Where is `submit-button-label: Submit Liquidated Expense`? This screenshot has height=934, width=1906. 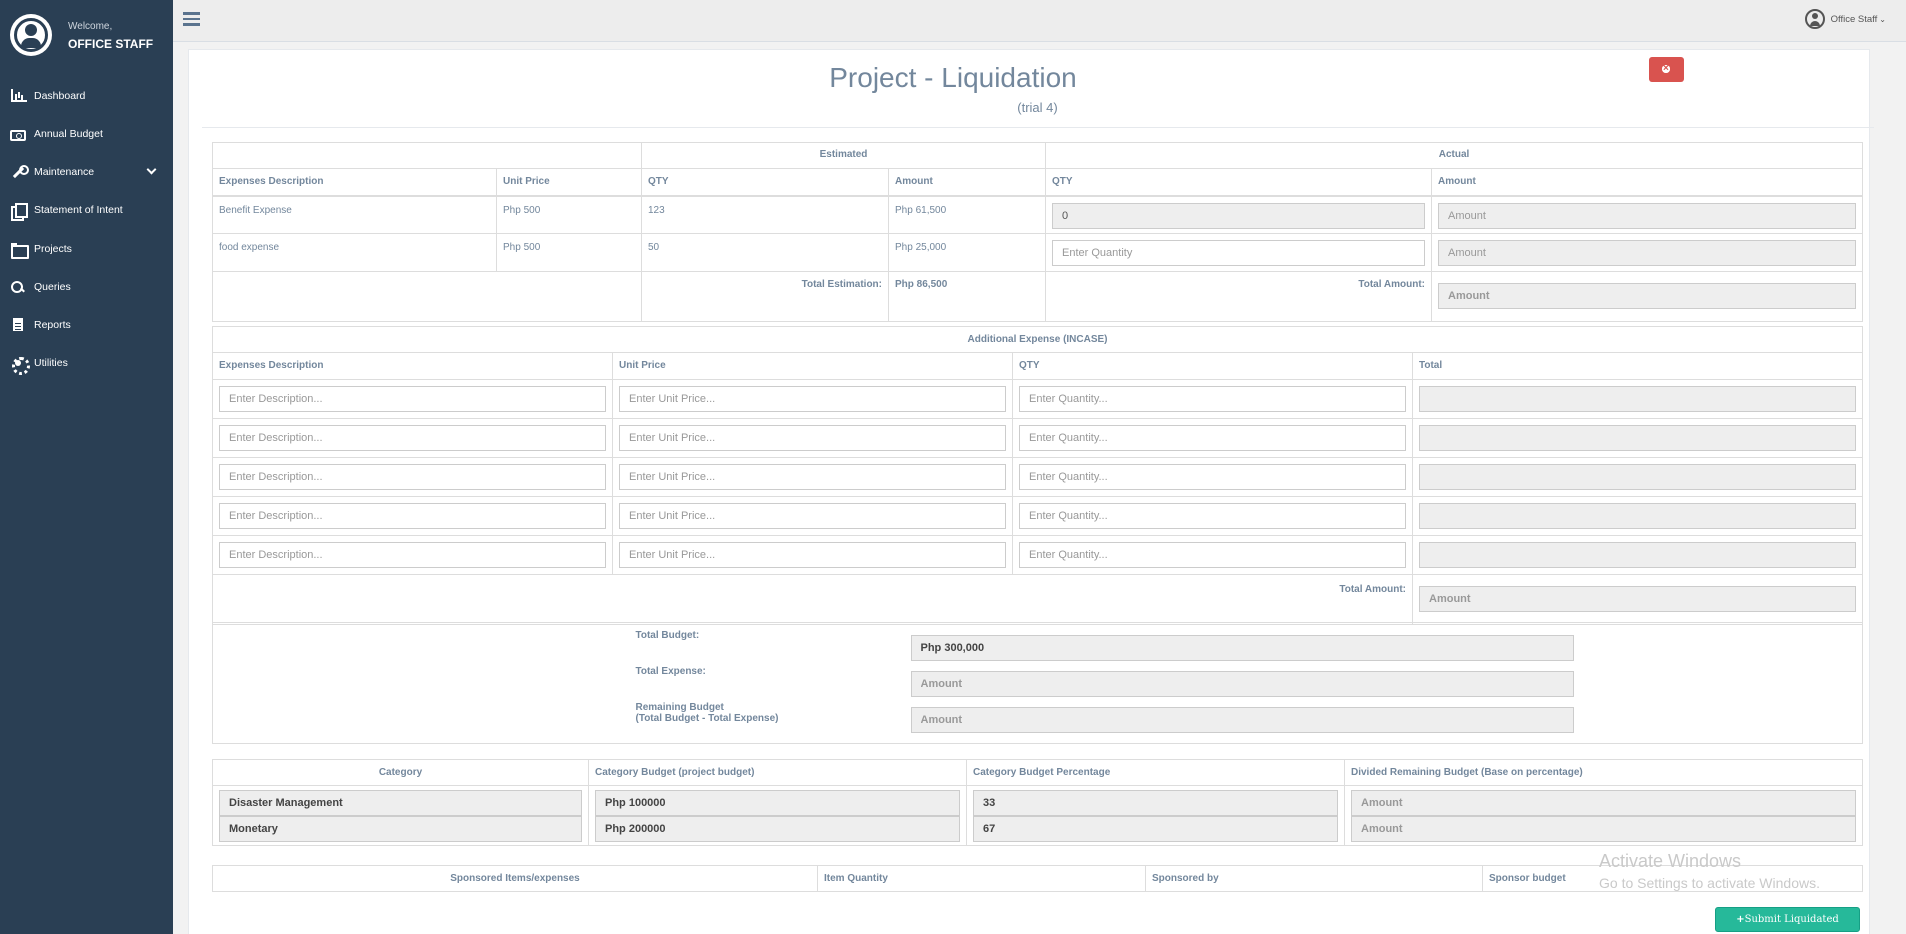 submit-button-label: Submit Liquidated Expense is located at coordinates (1791, 919).